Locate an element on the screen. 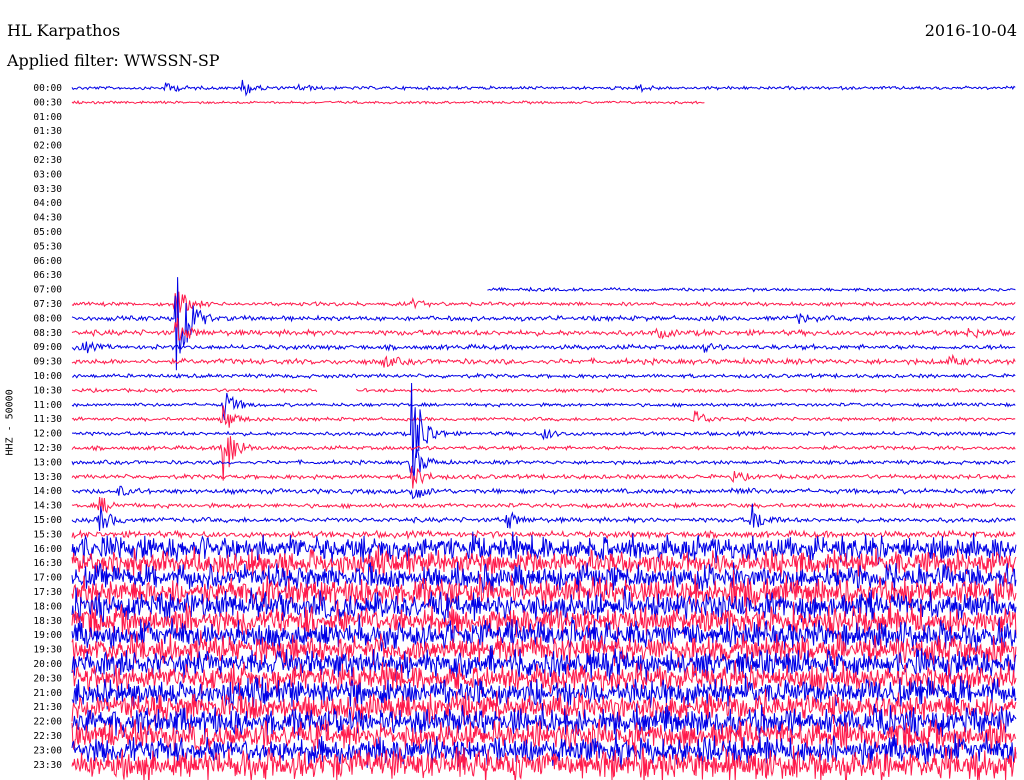 The height and width of the screenshot is (780, 1024). y-tick-label: 15:30 is located at coordinates (47, 534).